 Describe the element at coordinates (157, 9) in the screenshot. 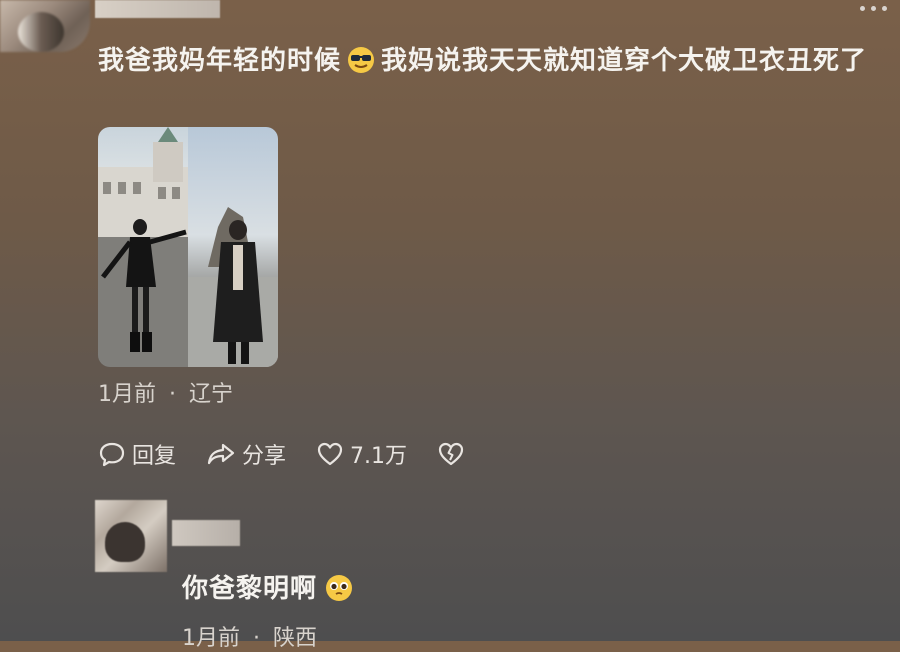

I see `username-blurred` at that location.